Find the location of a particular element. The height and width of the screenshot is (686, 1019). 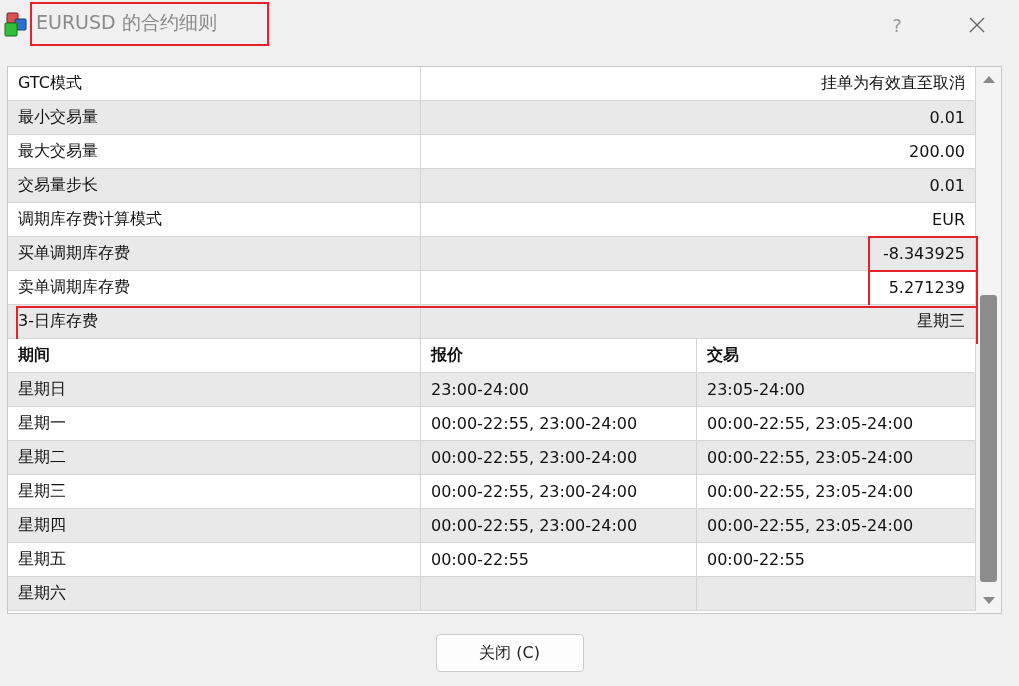

app-icon is located at coordinates (16, 25).